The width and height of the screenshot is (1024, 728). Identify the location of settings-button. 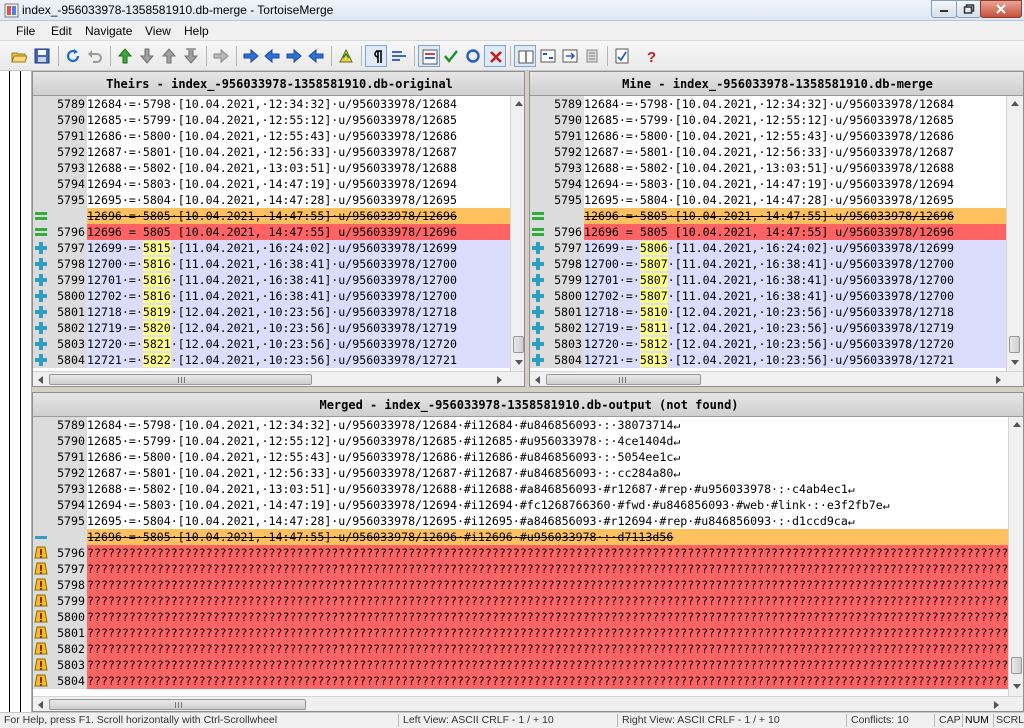
(622, 56).